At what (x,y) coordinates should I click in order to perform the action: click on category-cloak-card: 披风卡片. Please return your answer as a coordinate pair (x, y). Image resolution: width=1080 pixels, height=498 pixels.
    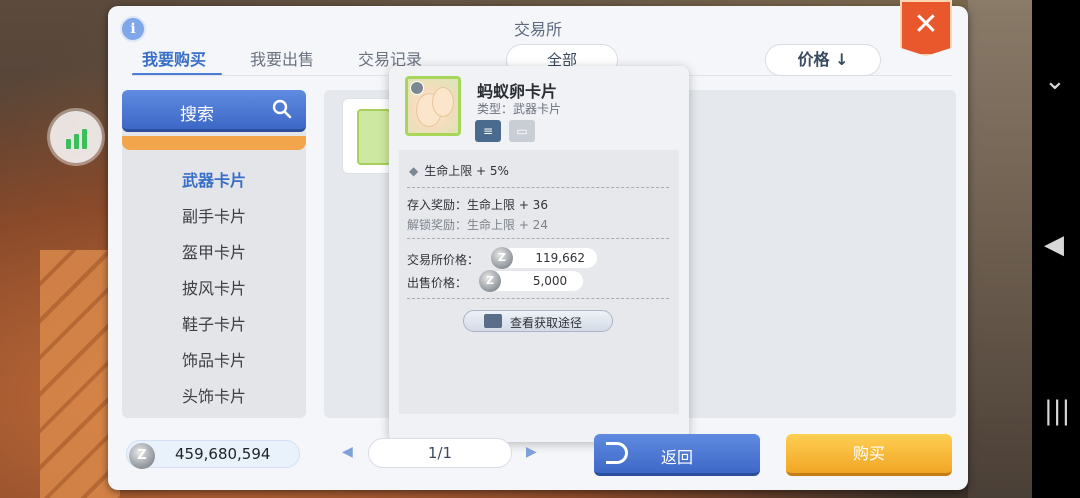
    Looking at the image, I should click on (214, 287).